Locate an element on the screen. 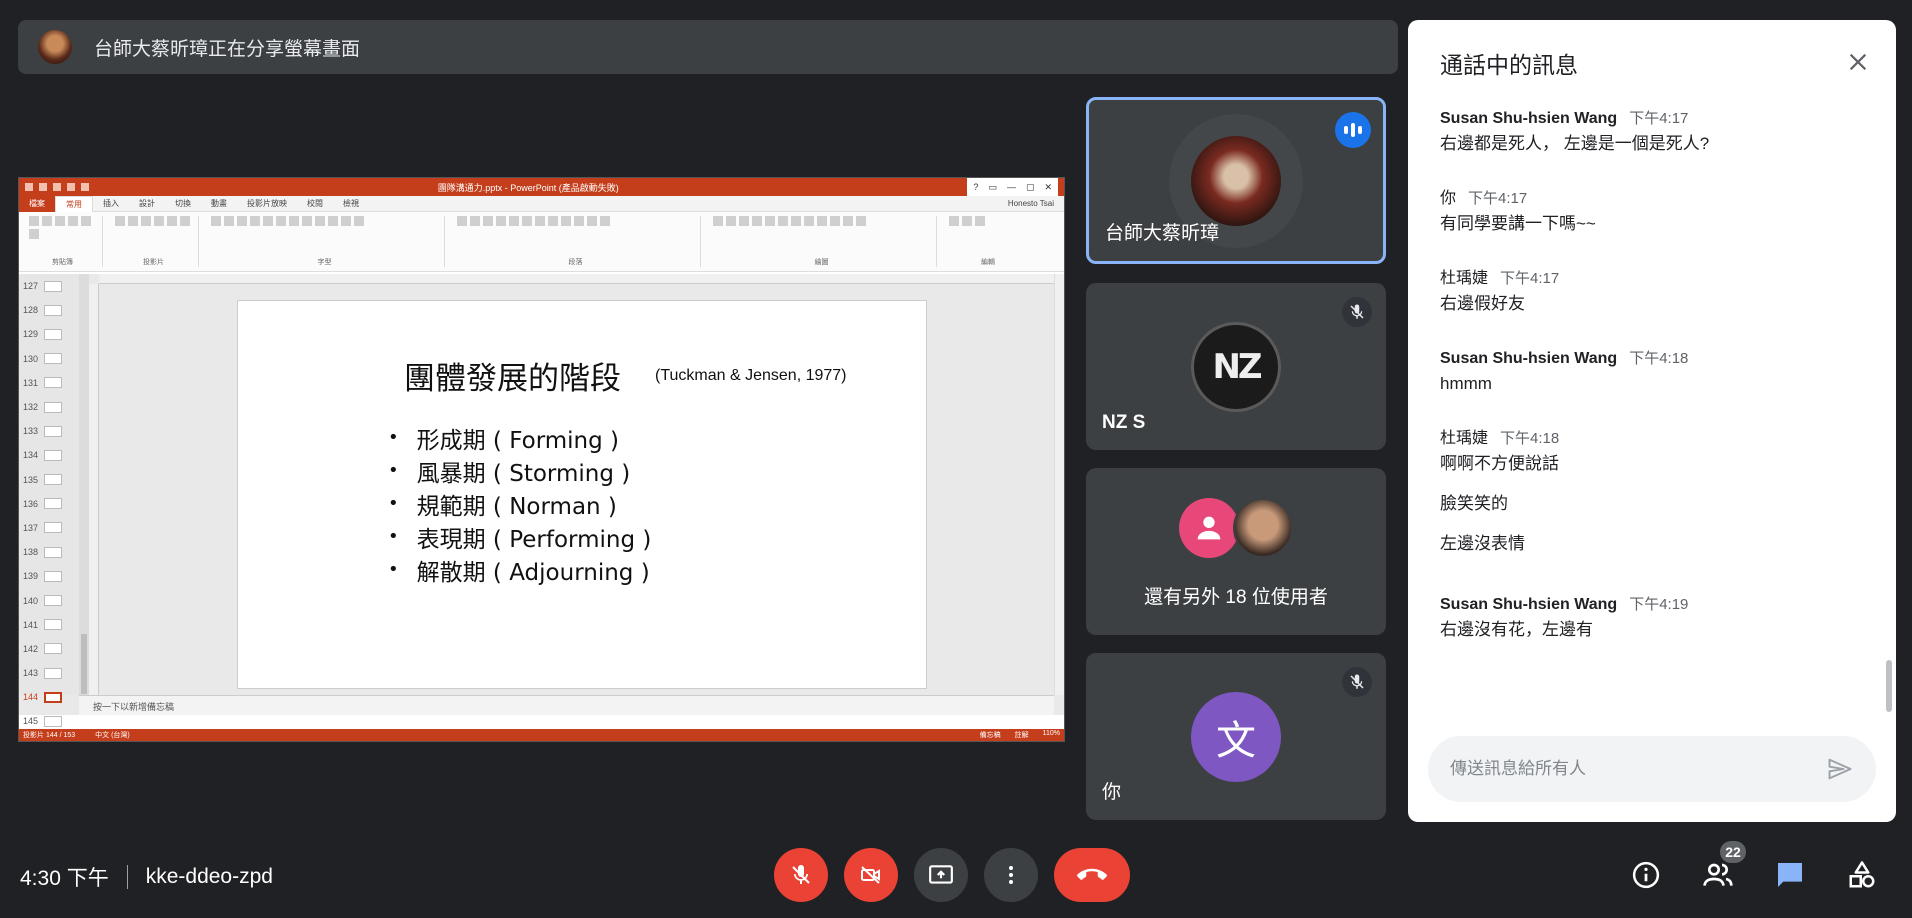 Image resolution: width=1912 pixels, height=918 pixels. chat-scrollbar is located at coordinates (1889, 686).